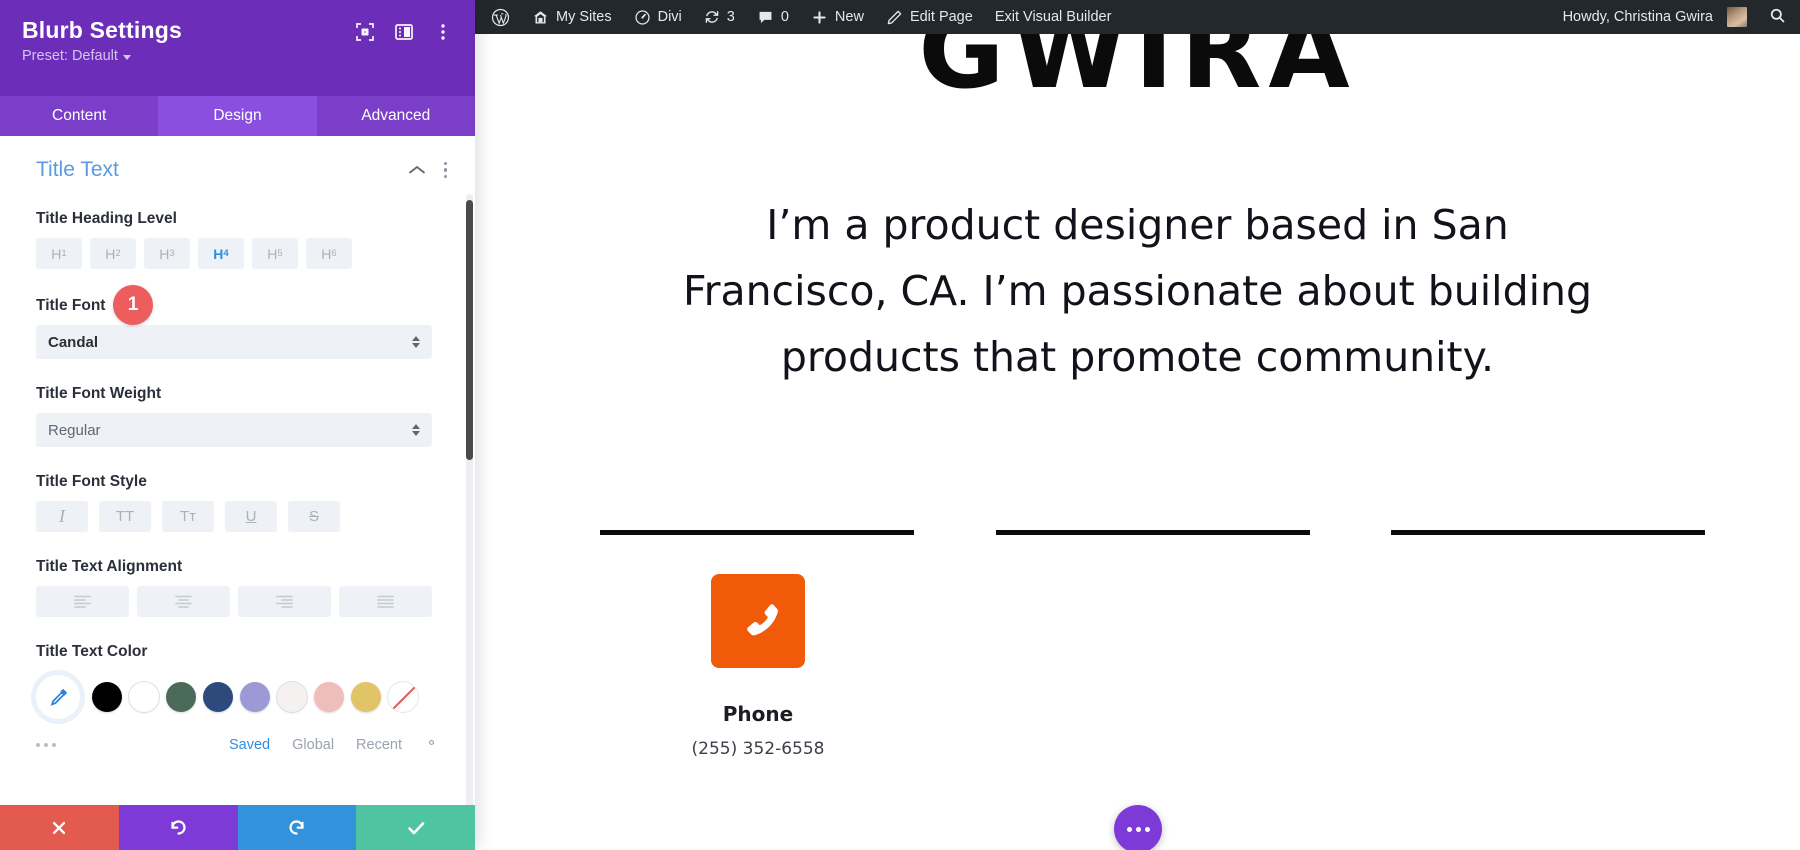 The height and width of the screenshot is (850, 1800). I want to click on field-title-heading-level: Title Heading Level H1 H2 H3 H4 H5 H6, so click(237, 239).